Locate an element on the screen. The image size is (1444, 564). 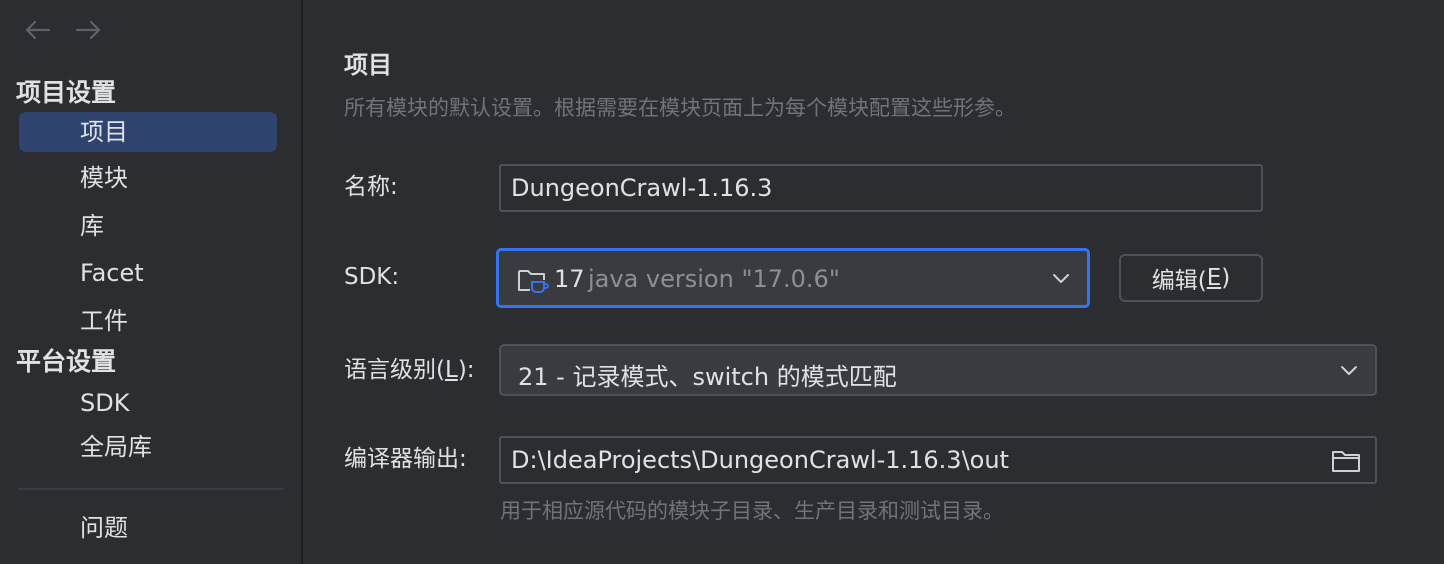
back-button is located at coordinates (37, 30).